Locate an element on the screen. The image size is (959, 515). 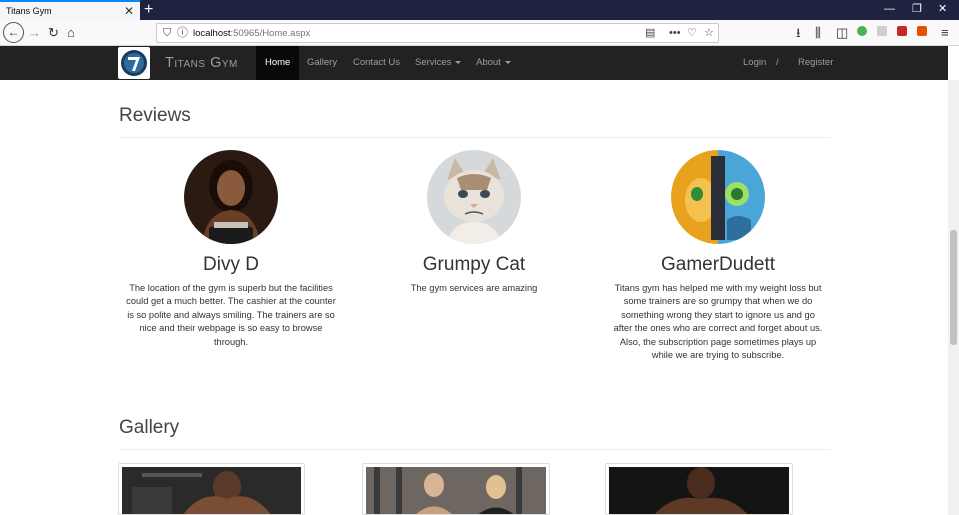
nav-home: Home is located at coordinates (278, 63).